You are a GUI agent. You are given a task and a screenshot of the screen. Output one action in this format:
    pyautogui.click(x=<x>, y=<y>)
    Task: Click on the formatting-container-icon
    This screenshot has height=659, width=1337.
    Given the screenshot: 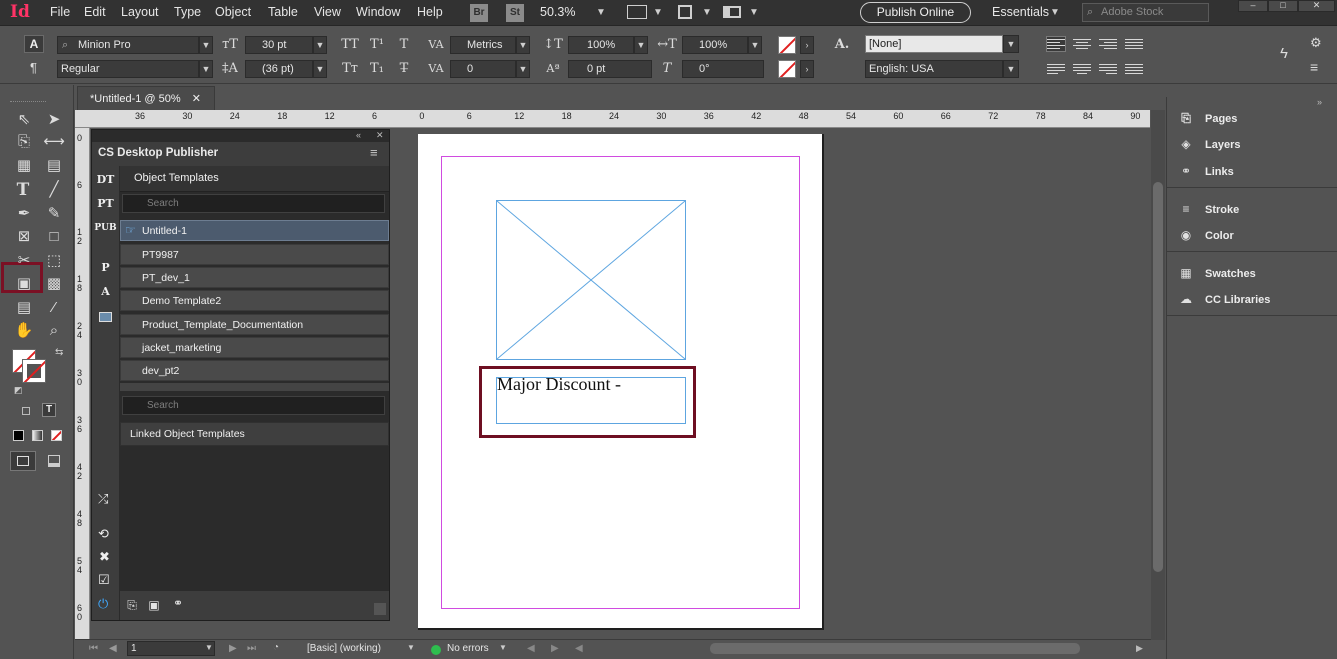 What is the action you would take?
    pyautogui.click(x=26, y=411)
    